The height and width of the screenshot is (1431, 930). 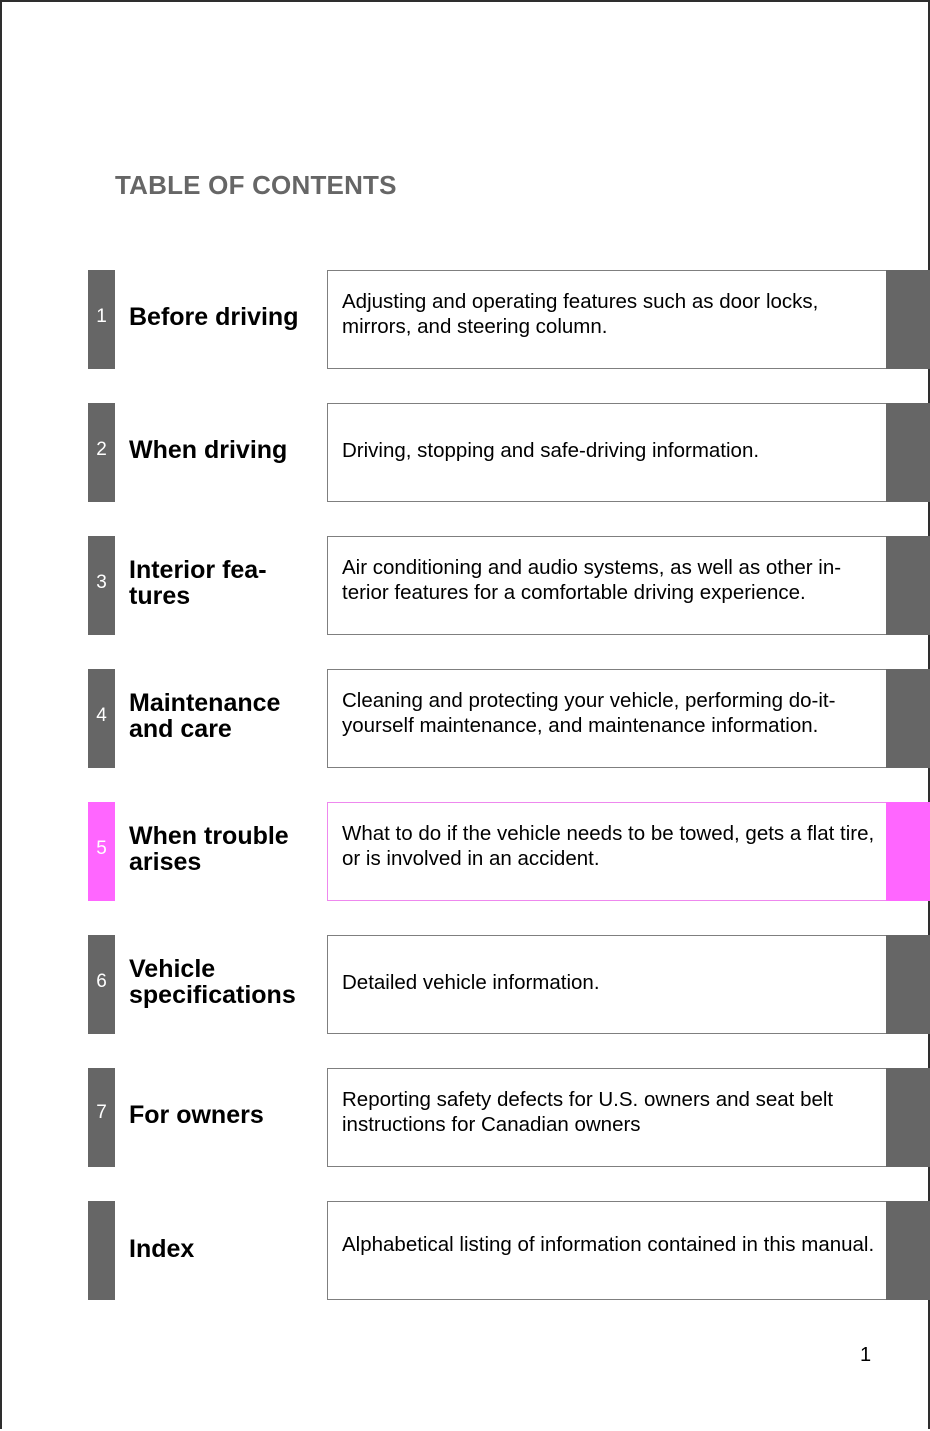 What do you see at coordinates (101, 582) in the screenshot?
I see `section-number: 3` at bounding box center [101, 582].